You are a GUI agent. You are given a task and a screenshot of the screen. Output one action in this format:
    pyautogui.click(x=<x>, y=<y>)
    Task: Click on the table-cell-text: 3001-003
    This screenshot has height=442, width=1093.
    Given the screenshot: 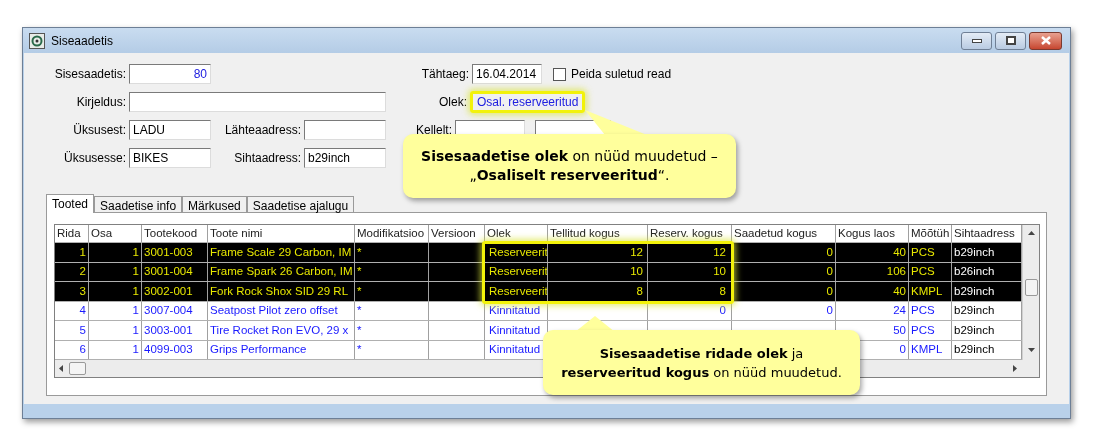 What is the action you would take?
    pyautogui.click(x=168, y=252)
    